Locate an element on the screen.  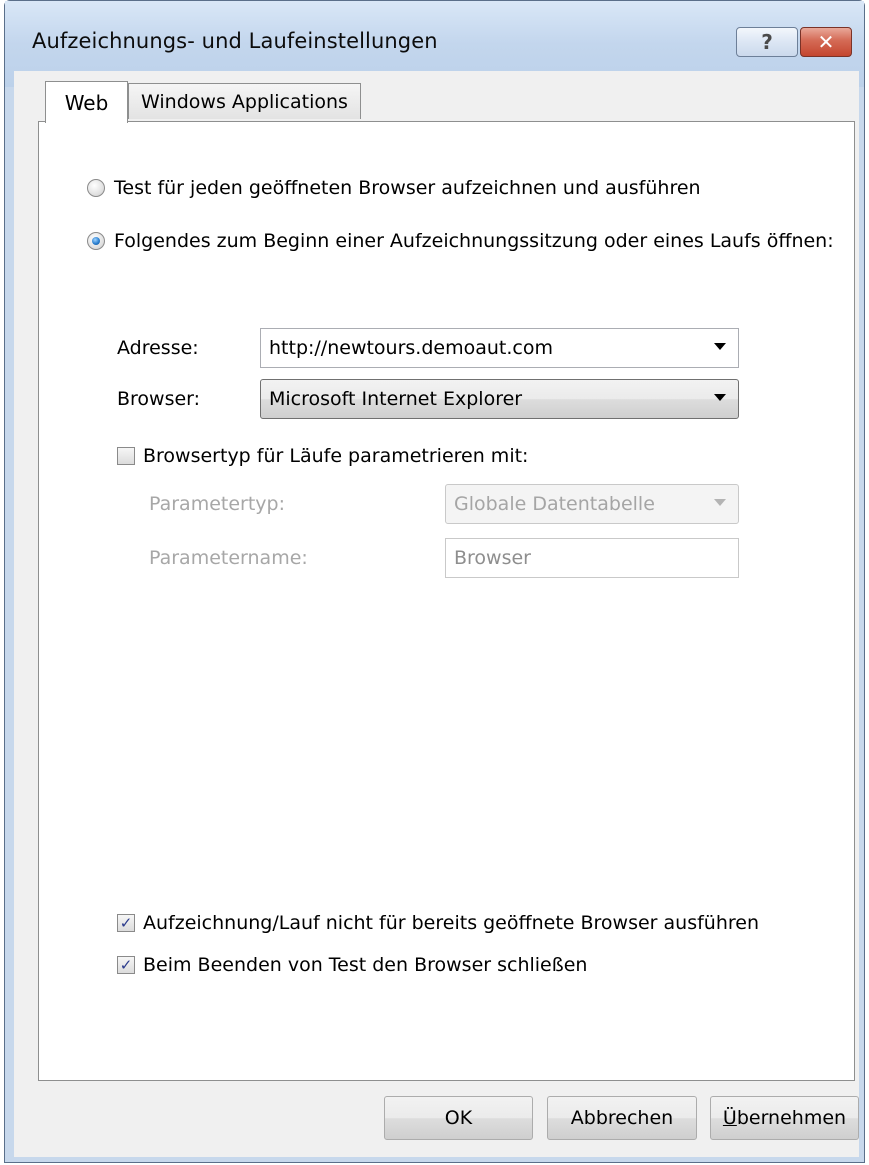
dialog-title: Aufzeichnungs- und Laufeinstellungen is located at coordinates (235, 41).